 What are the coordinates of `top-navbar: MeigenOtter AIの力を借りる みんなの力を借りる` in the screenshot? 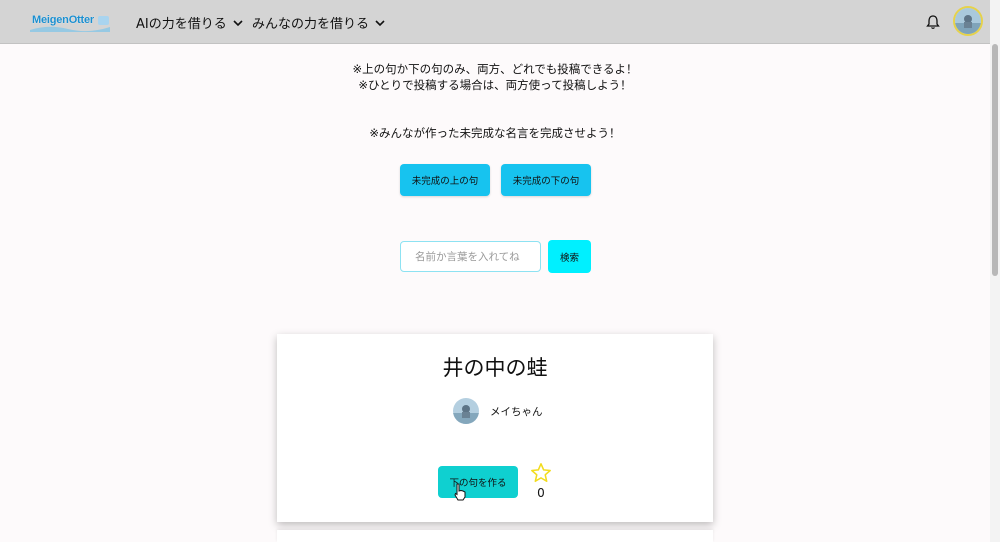 It's located at (495, 22).